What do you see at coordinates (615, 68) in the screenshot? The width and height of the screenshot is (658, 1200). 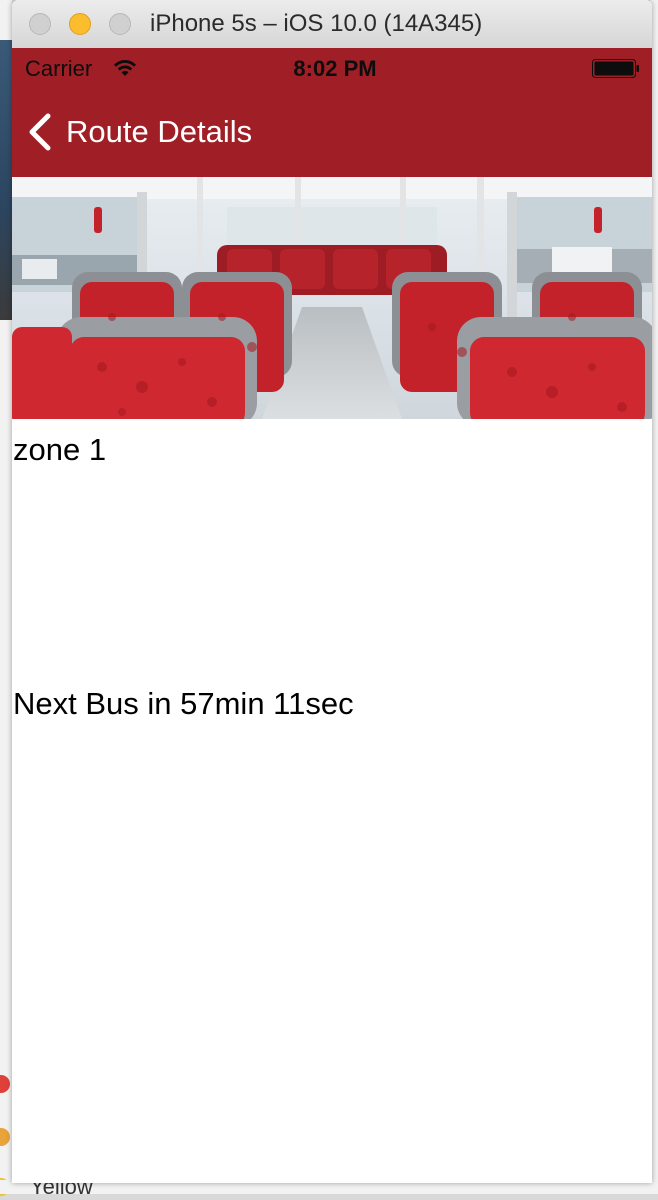 I see `battery-icon` at bounding box center [615, 68].